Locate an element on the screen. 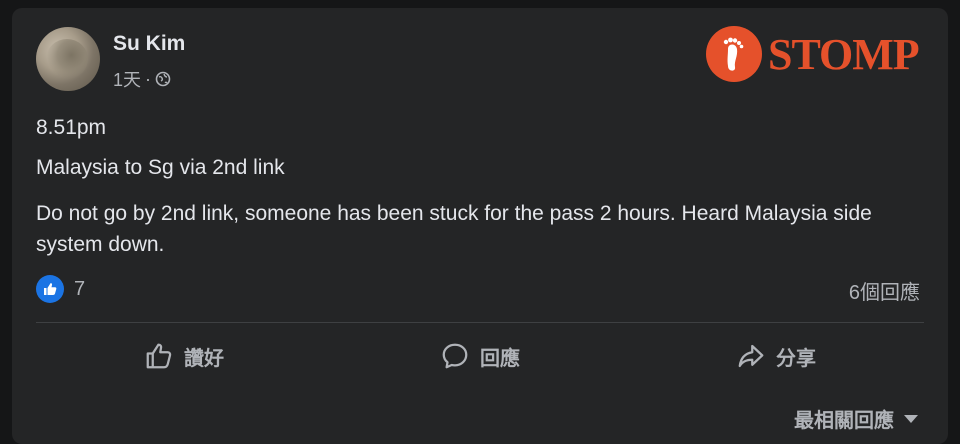 The width and height of the screenshot is (960, 444). share-button: 分享 is located at coordinates (776, 356).